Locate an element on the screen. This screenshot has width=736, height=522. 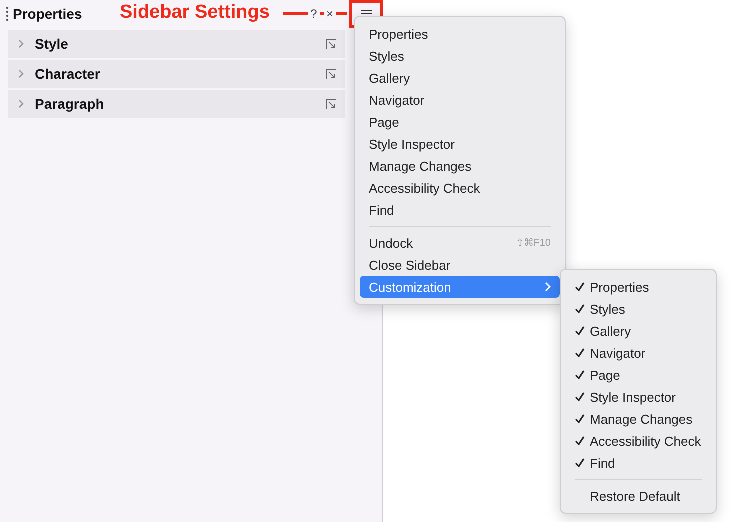
menu-item: Undock ⇧⌘F10 is located at coordinates (460, 243).